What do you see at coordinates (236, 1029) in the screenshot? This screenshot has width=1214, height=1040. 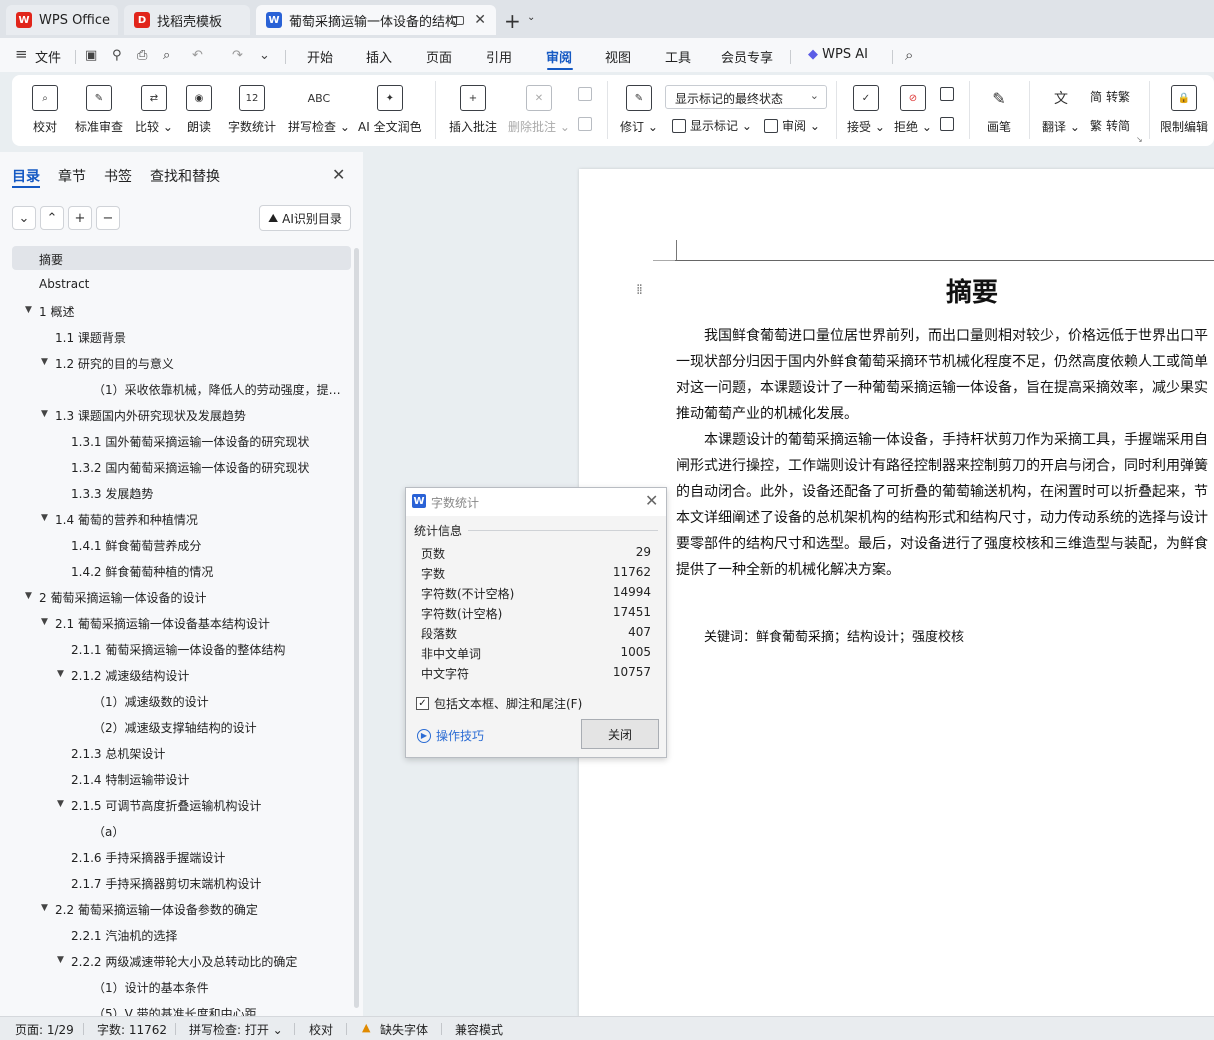 I see `status-spell-check: 拼写检查: 打开 ⌄` at bounding box center [236, 1029].